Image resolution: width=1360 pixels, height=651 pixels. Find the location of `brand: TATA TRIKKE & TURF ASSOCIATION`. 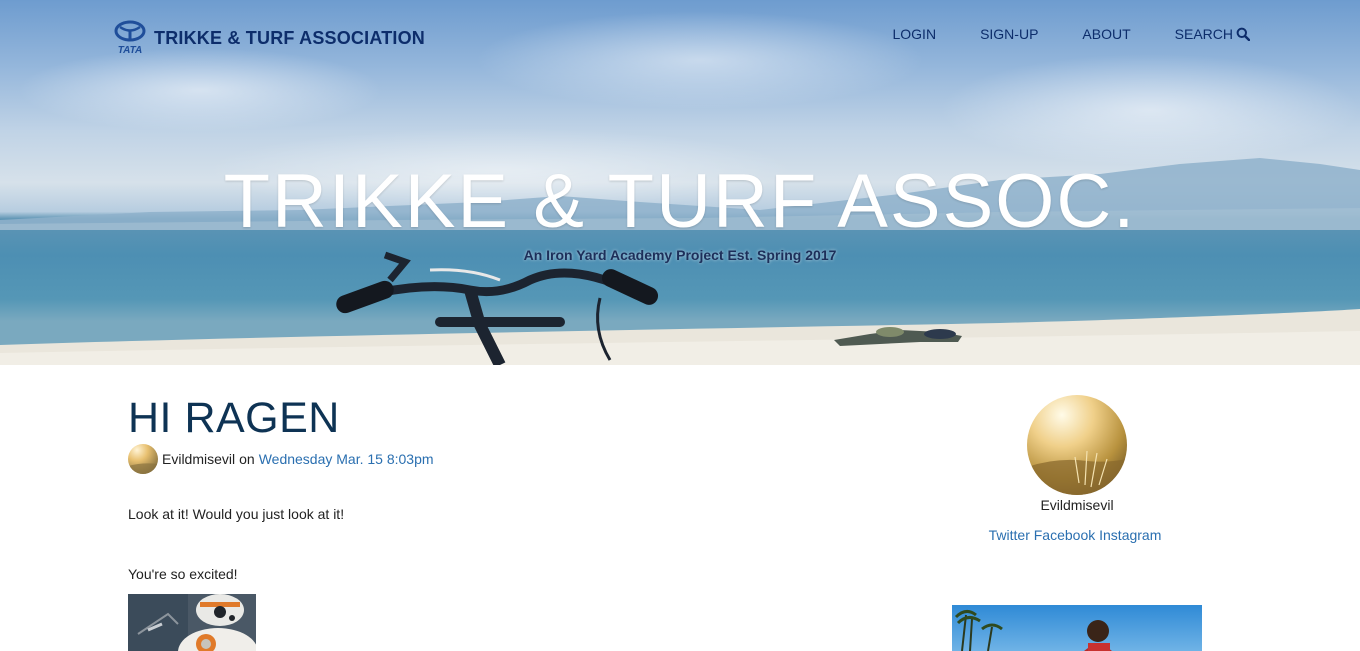

brand: TATA TRIKKE & TURF ASSOCIATION is located at coordinates (267, 38).